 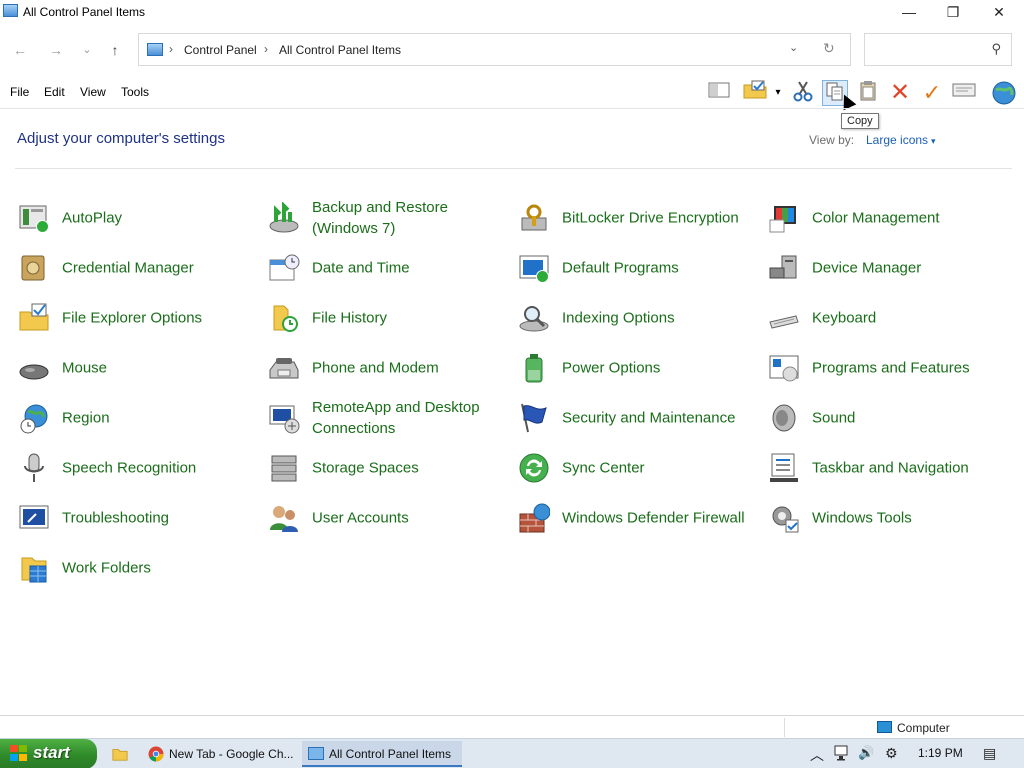 I want to click on close-button: ✕, so click(x=999, y=13).